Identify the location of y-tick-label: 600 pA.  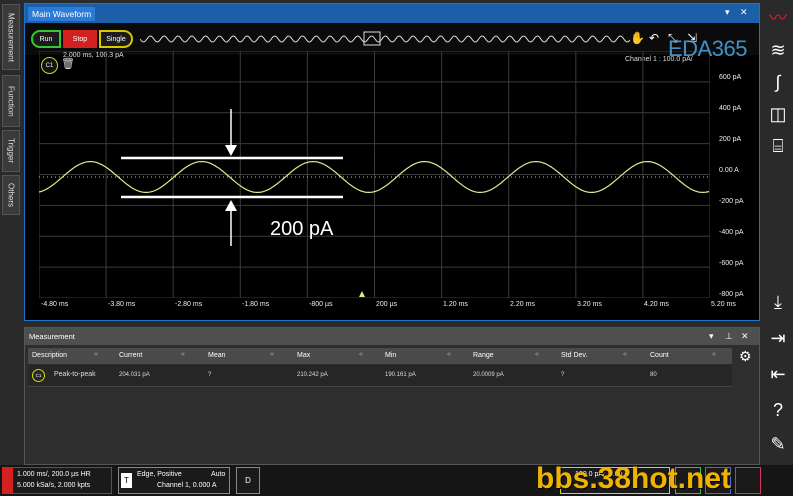
(730, 77).